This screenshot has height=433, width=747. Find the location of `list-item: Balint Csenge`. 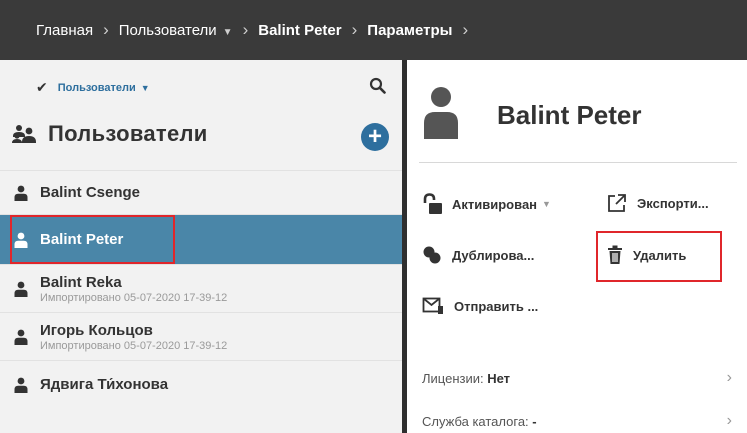

list-item: Balint Csenge is located at coordinates (201, 192).